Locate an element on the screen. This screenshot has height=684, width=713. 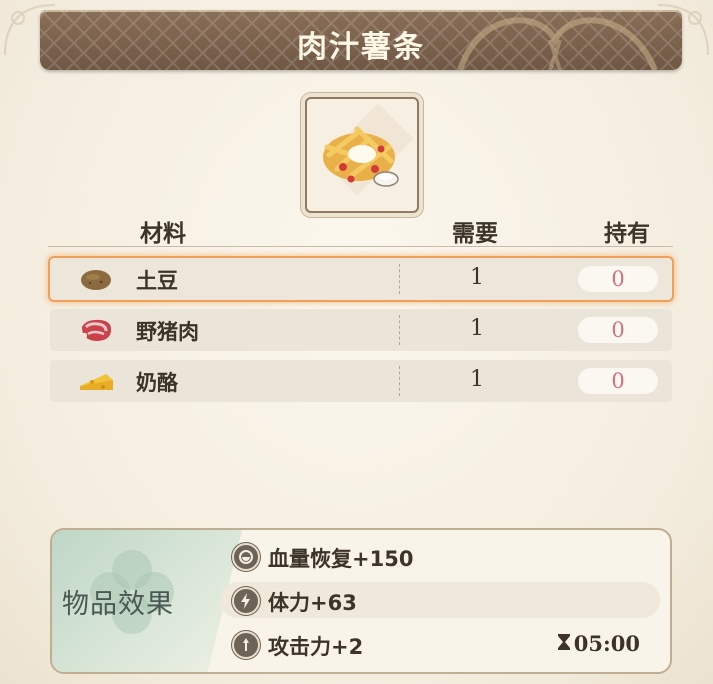
ingredient-row-potato: 土豆 1 0 is located at coordinates (361, 279).